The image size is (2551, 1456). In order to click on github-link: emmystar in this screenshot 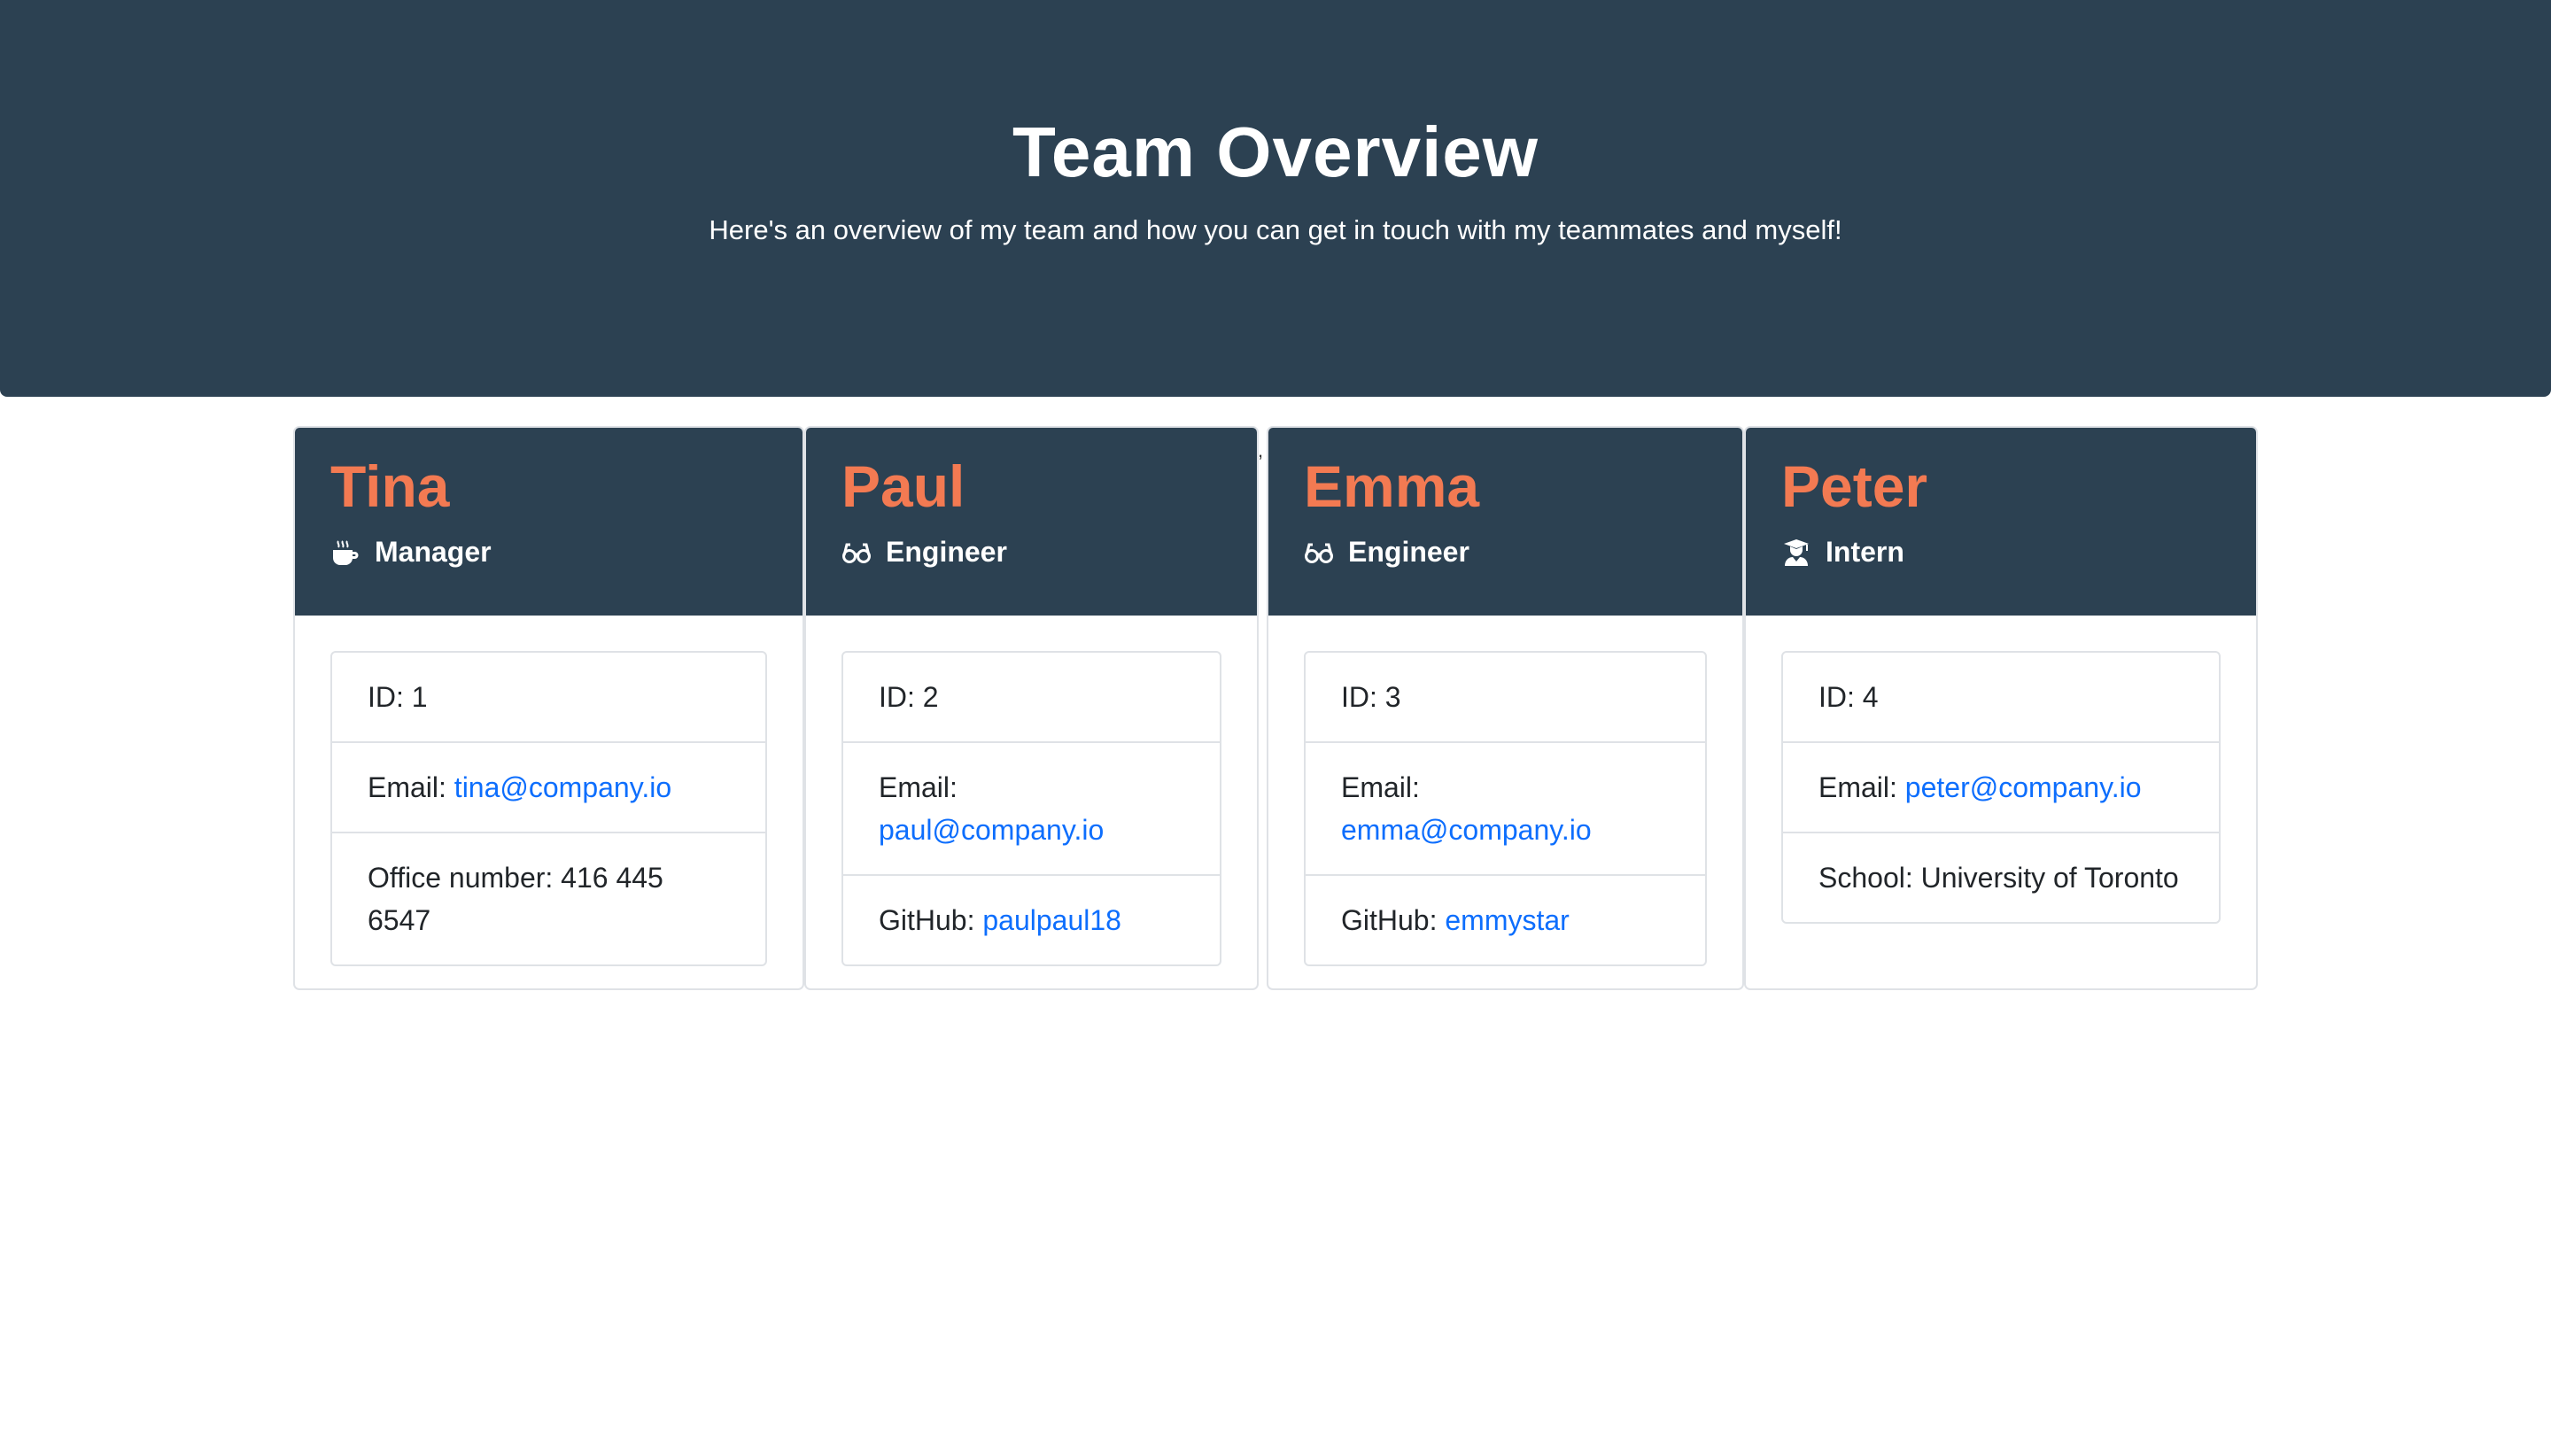, I will do `click(1507, 920)`.